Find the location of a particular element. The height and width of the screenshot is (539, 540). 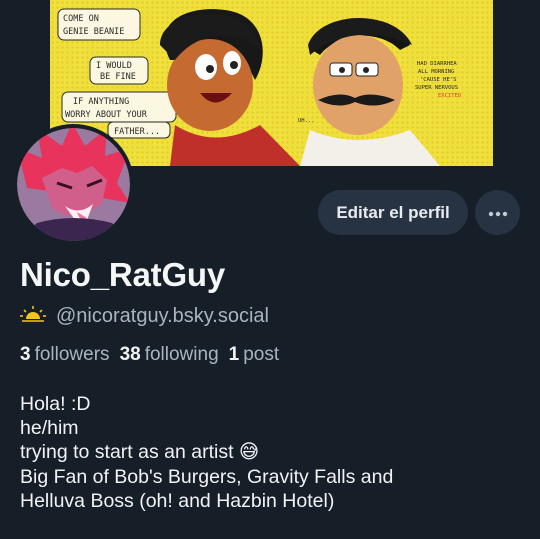

side-note-3: 'CAUSE HE'S is located at coordinates (438, 80).